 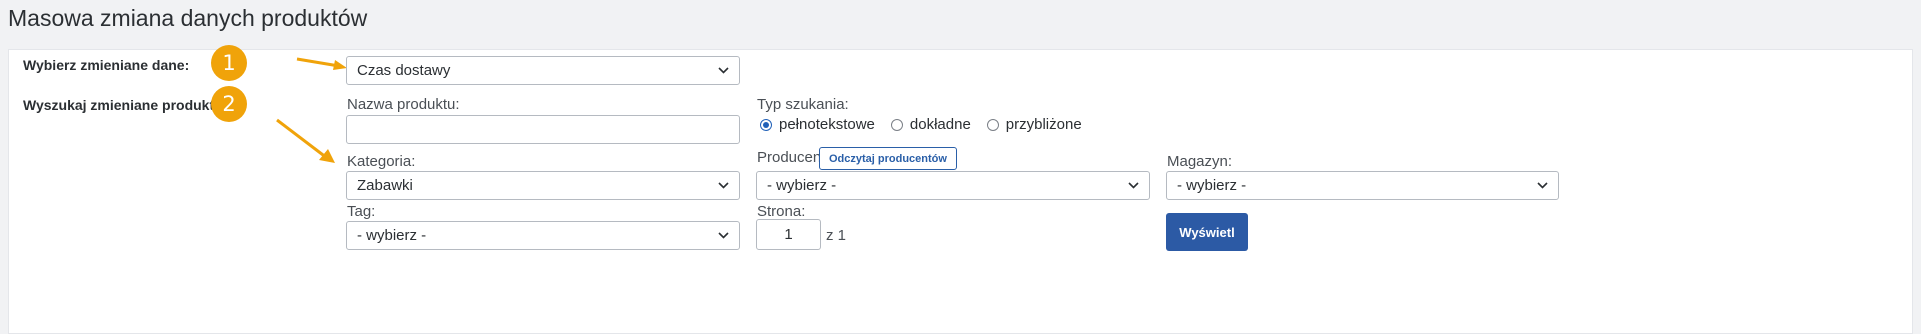 I want to click on radio-fulltext: pełnotekstowe, so click(x=817, y=124).